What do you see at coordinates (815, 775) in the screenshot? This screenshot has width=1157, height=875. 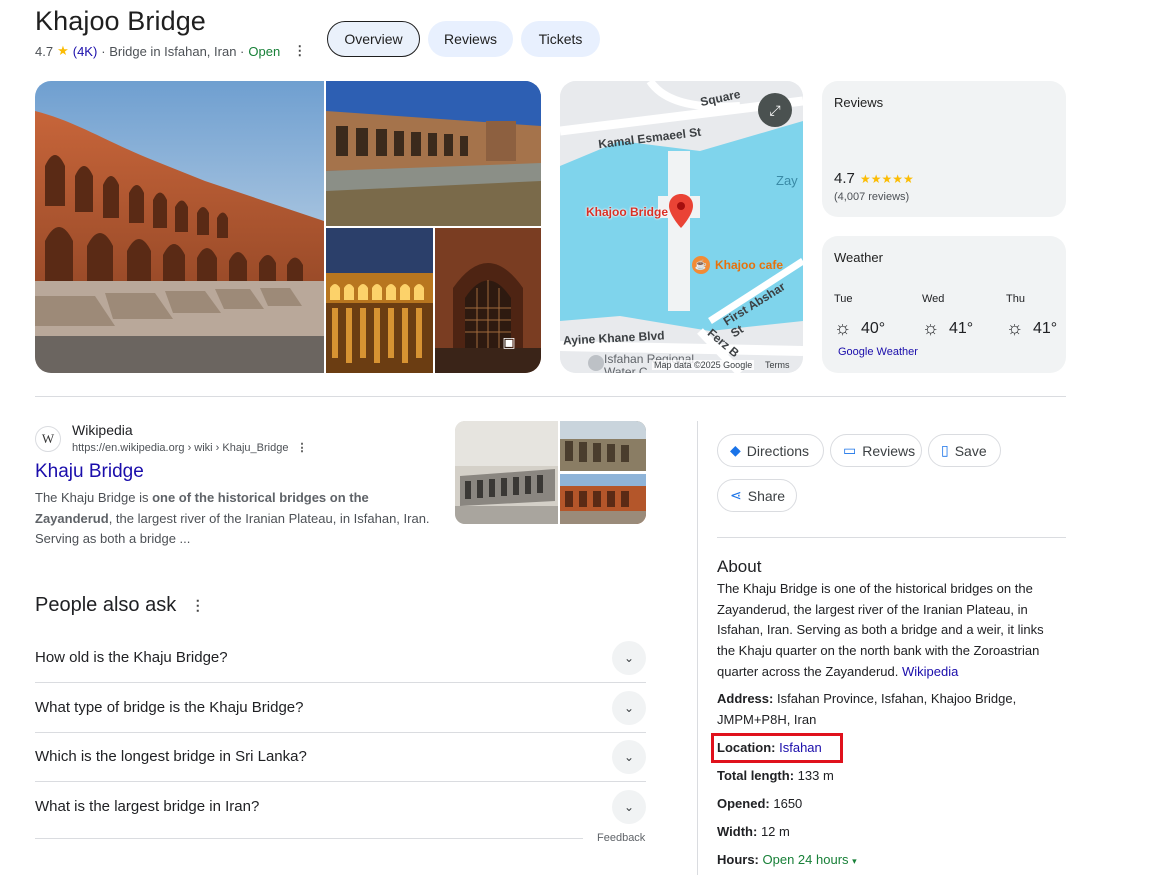 I see `fact-value: 133 m` at bounding box center [815, 775].